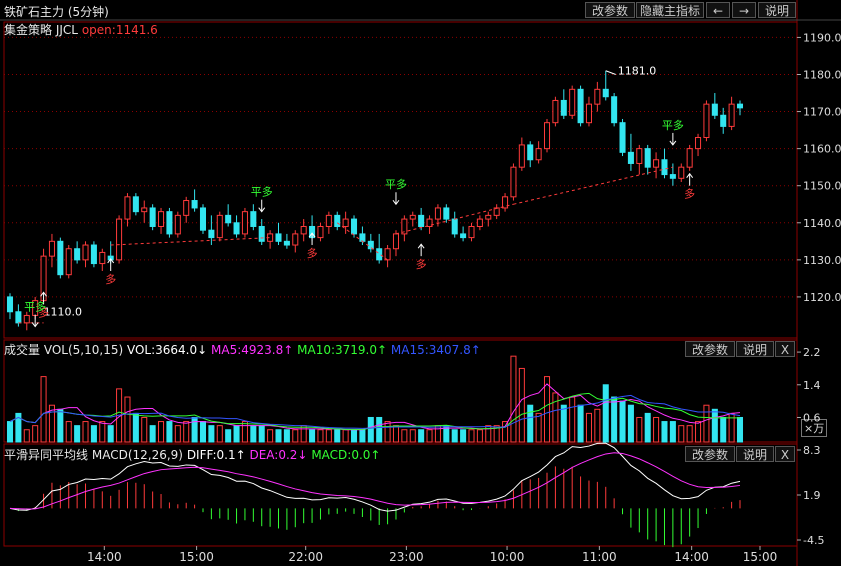 This screenshot has width=841, height=566. What do you see at coordinates (822, 223) in the screenshot?
I see `price-tick-label: 1140.0` at bounding box center [822, 223].